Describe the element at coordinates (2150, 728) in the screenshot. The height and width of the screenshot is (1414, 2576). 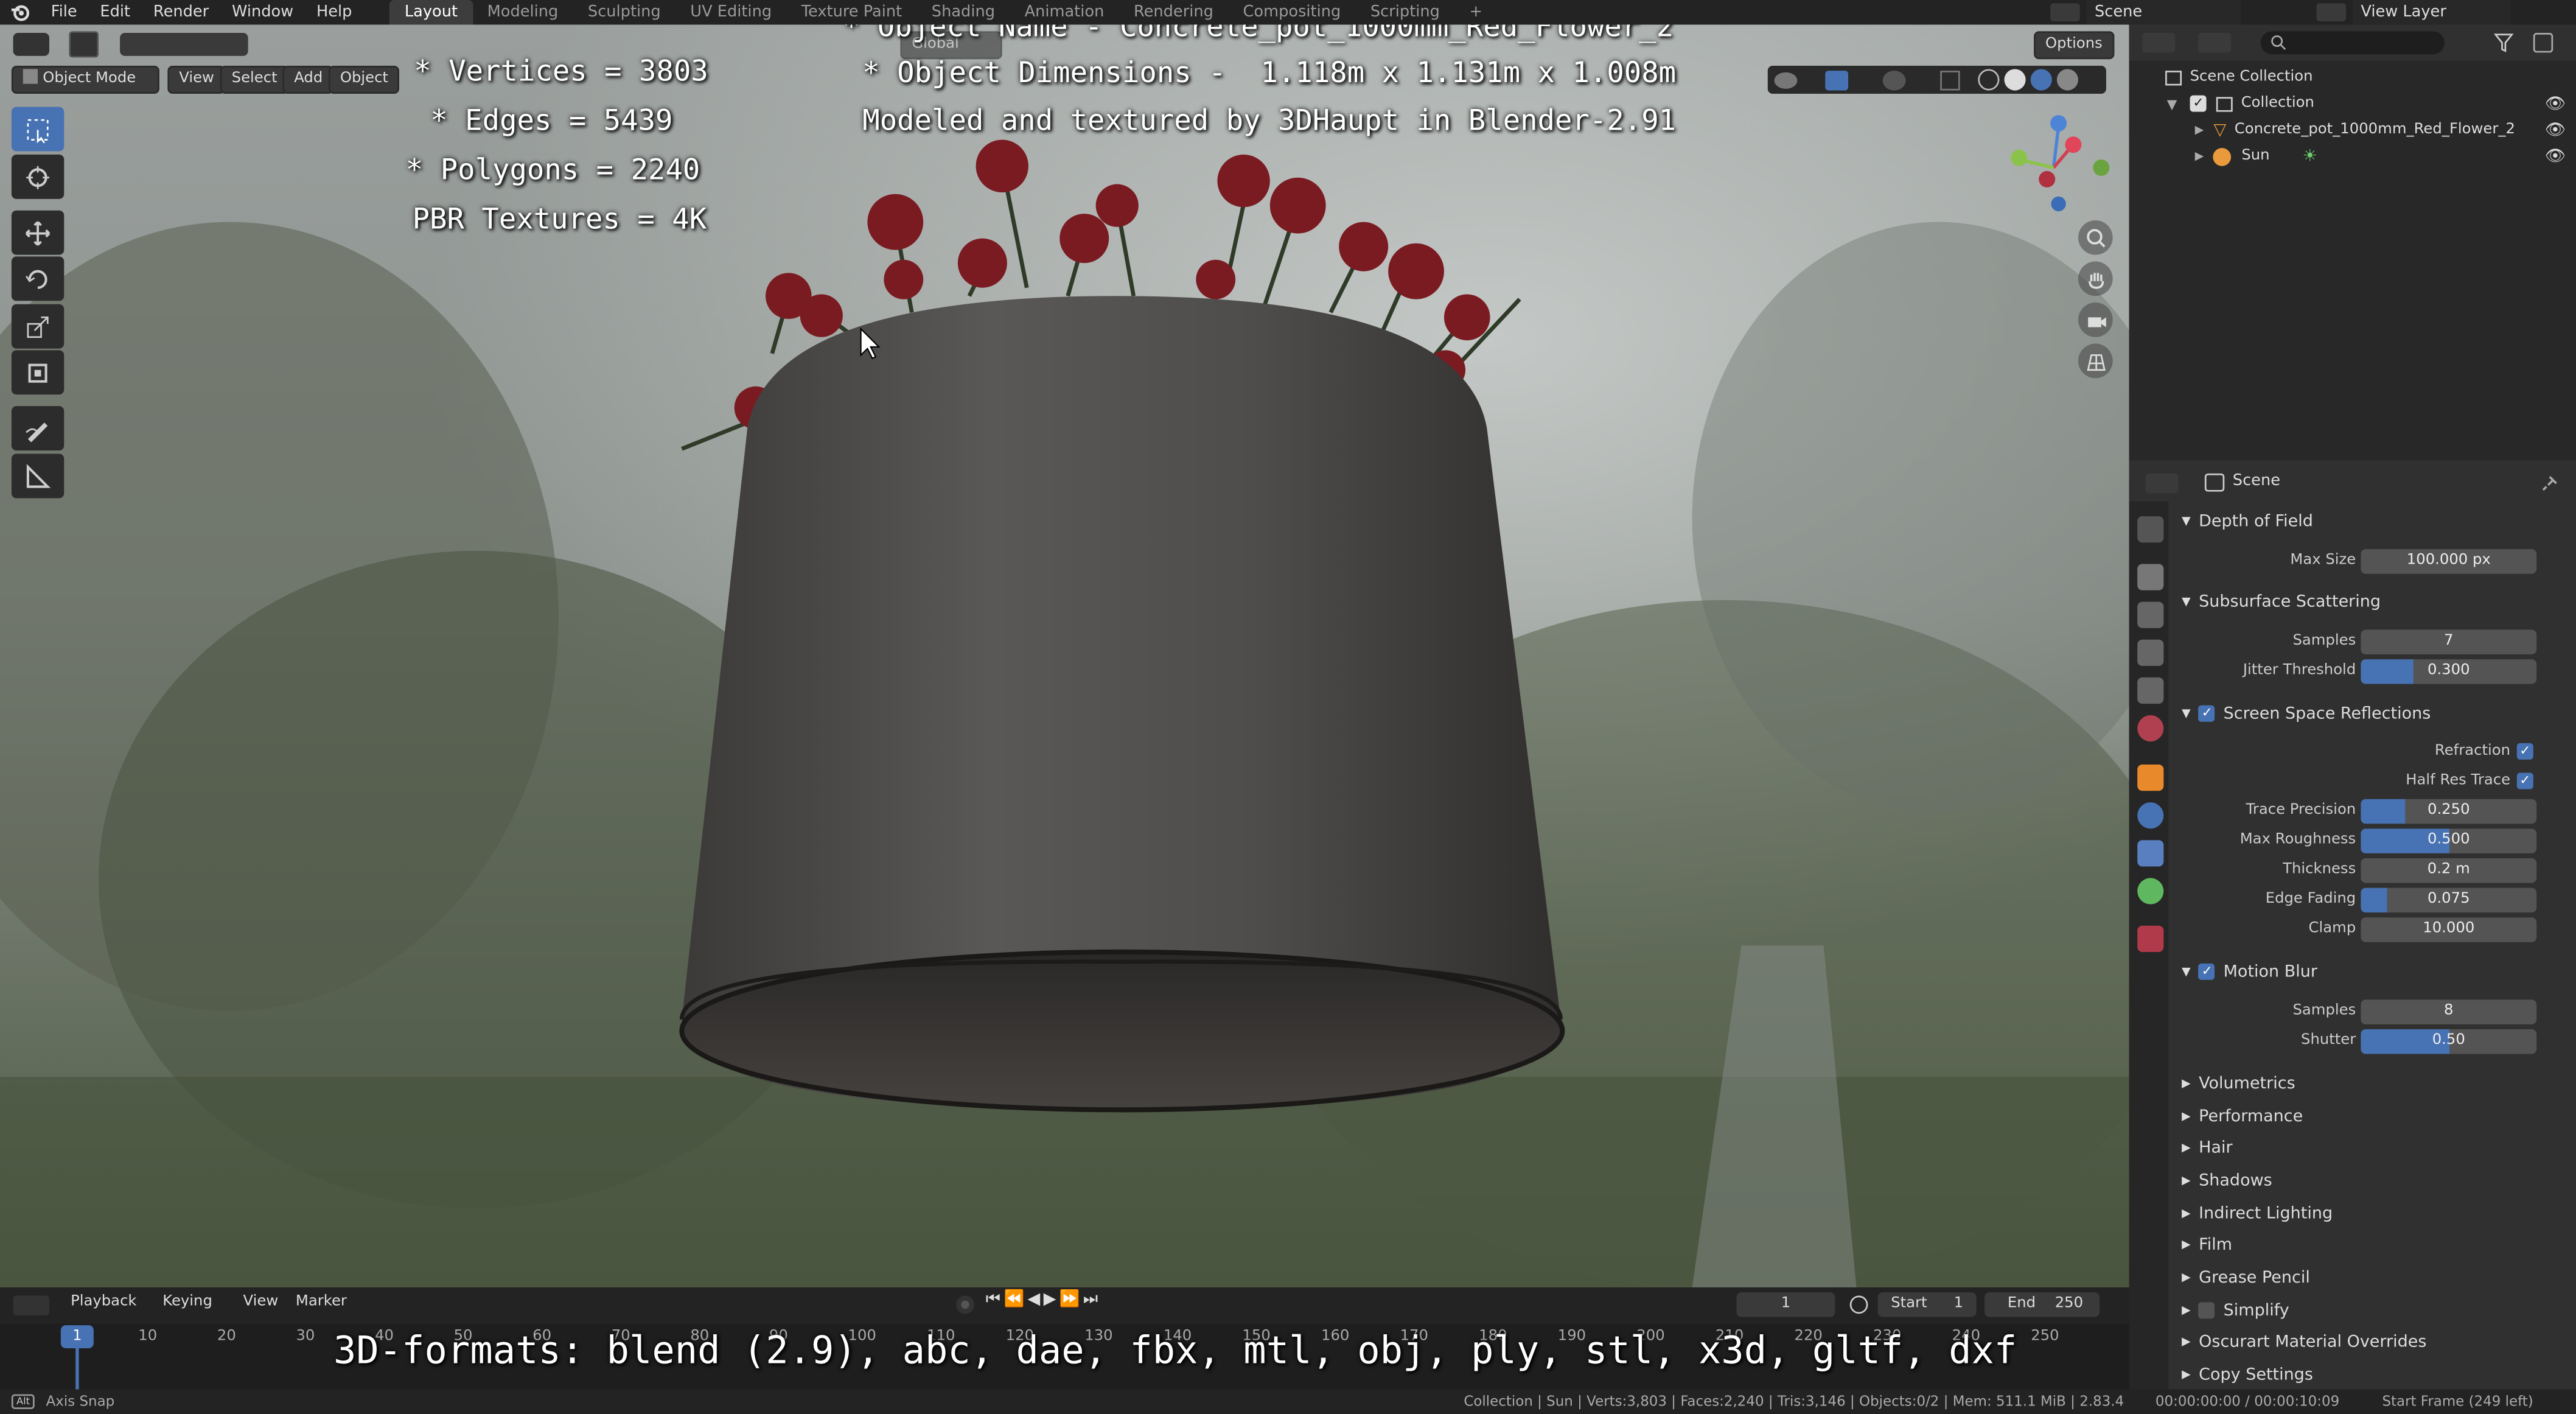
I see `world-tab-icon` at that location.